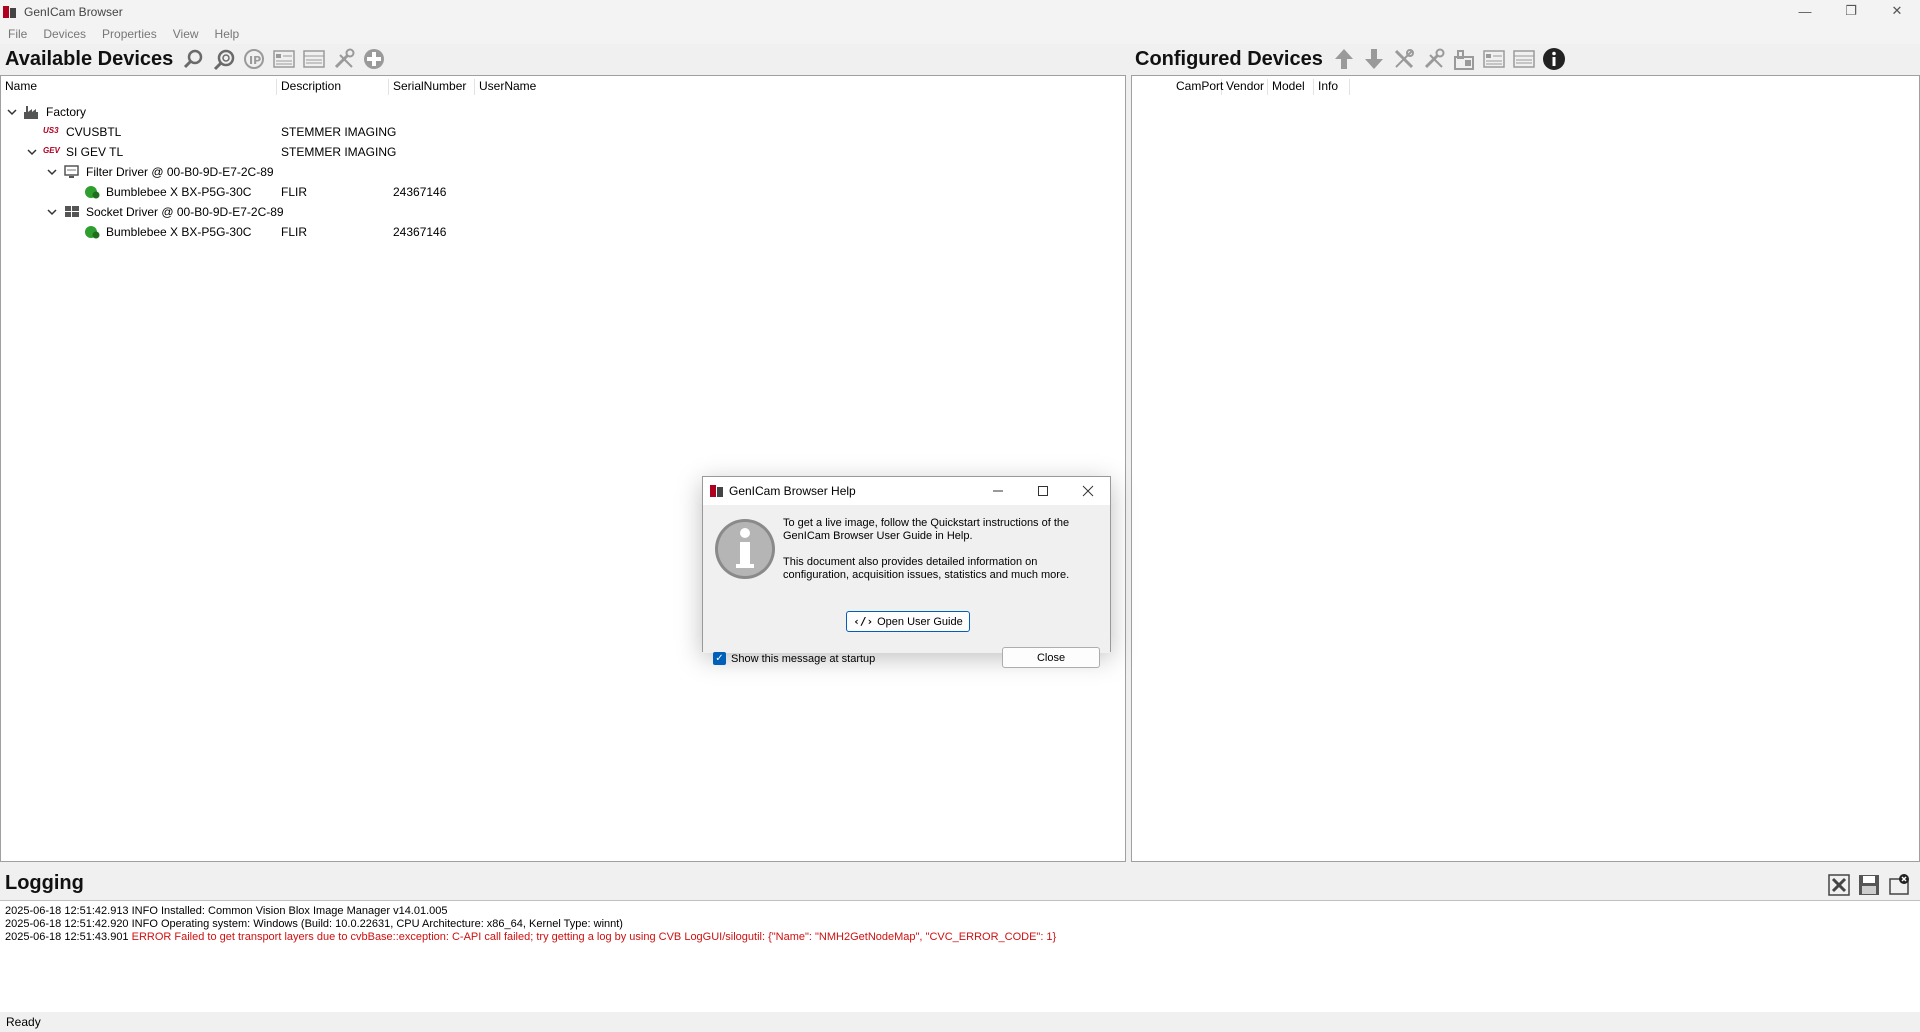 The height and width of the screenshot is (1032, 1920). Describe the element at coordinates (180, 172) in the screenshot. I see `tree-label: Filter Driver @ 00-B0-9D-E7-2C-89` at that location.